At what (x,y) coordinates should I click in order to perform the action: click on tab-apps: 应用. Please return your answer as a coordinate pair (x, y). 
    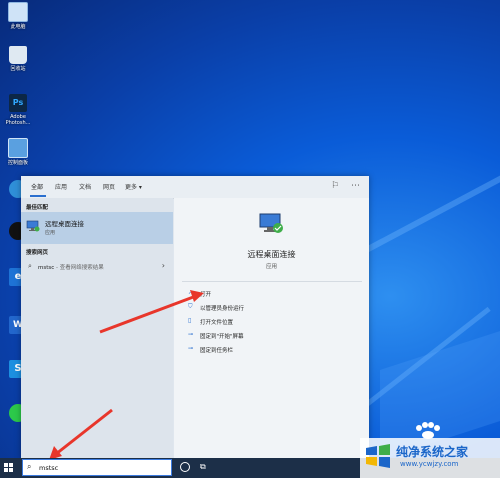
    Looking at the image, I should click on (61, 186).